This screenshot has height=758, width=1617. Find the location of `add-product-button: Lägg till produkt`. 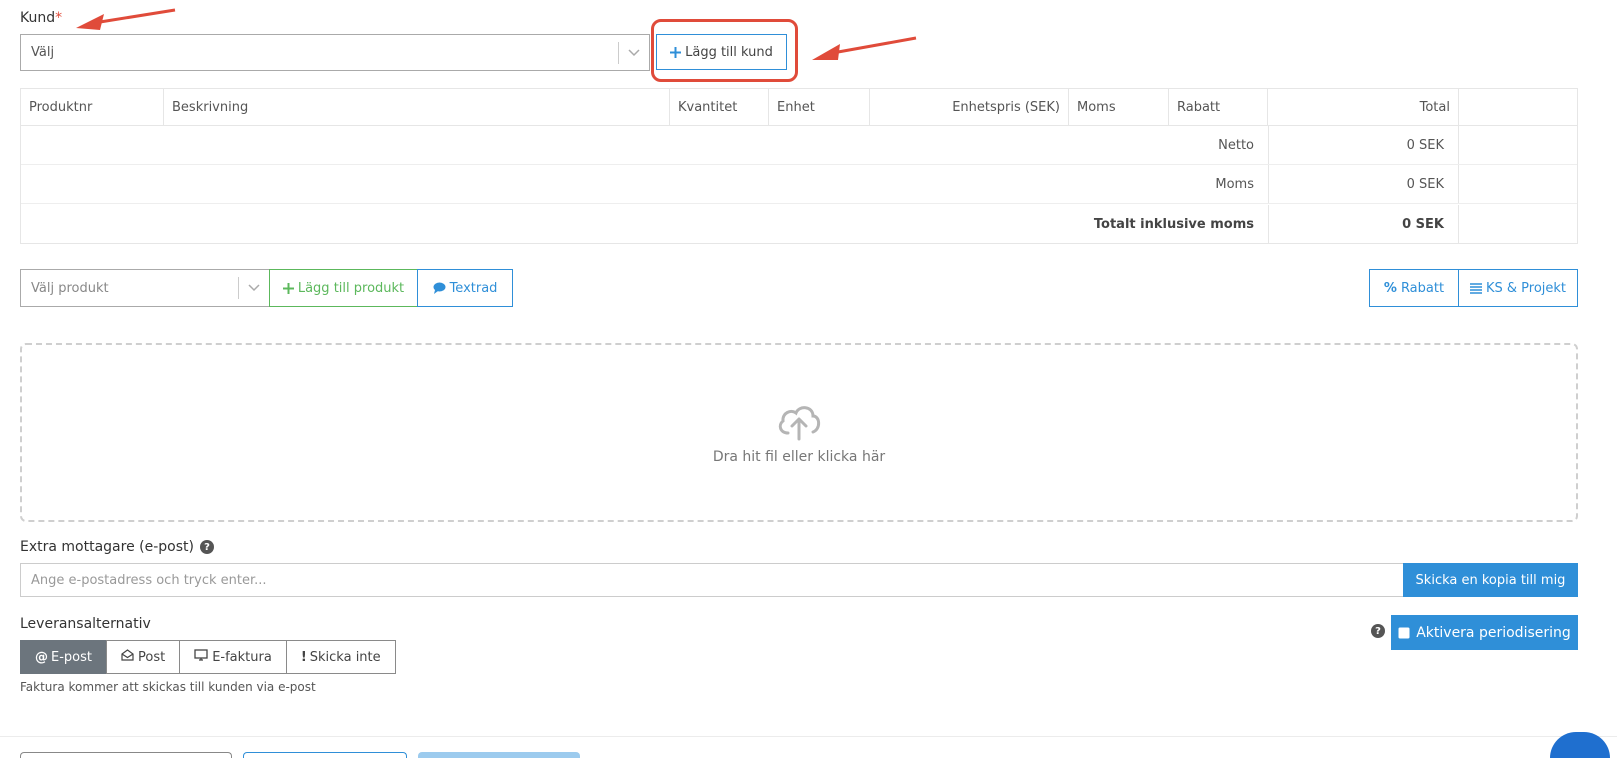

add-product-button: Lägg till produkt is located at coordinates (343, 288).